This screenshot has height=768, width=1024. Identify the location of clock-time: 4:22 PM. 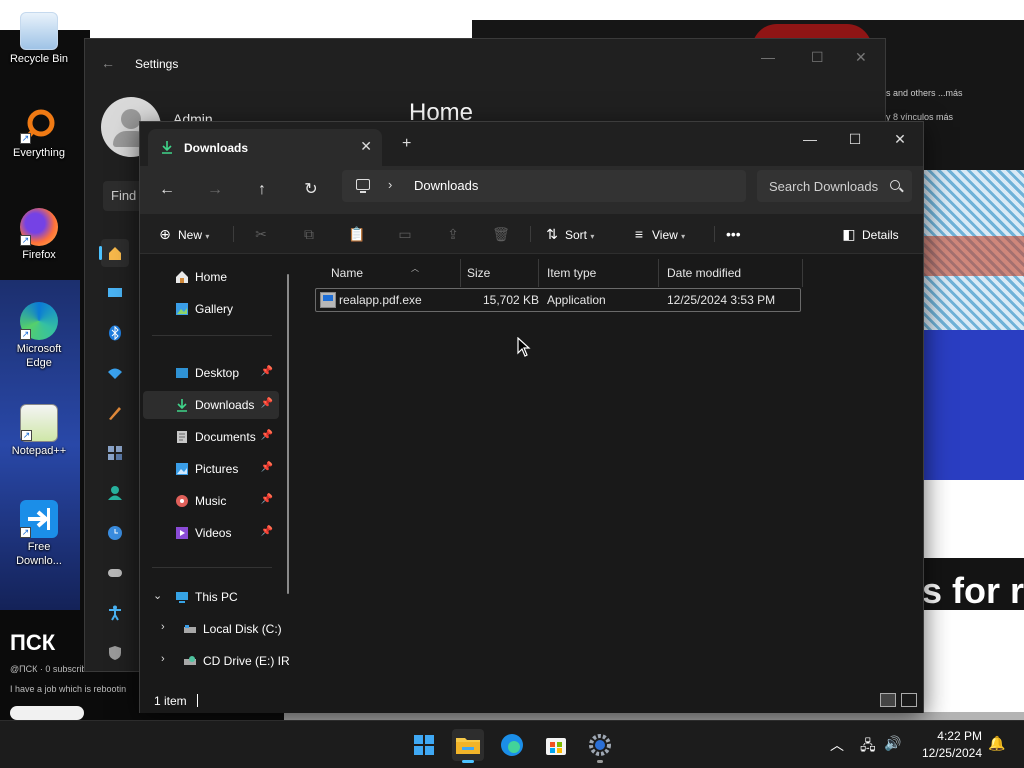
(951, 736).